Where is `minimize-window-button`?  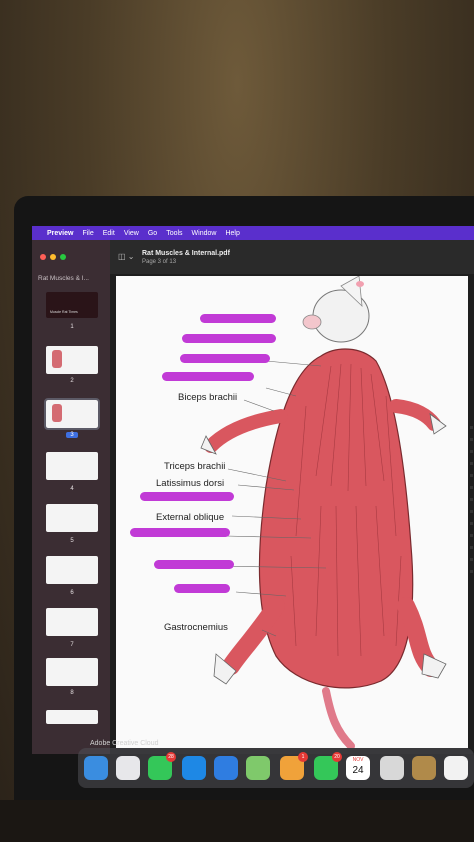
minimize-window-button is located at coordinates (53, 257).